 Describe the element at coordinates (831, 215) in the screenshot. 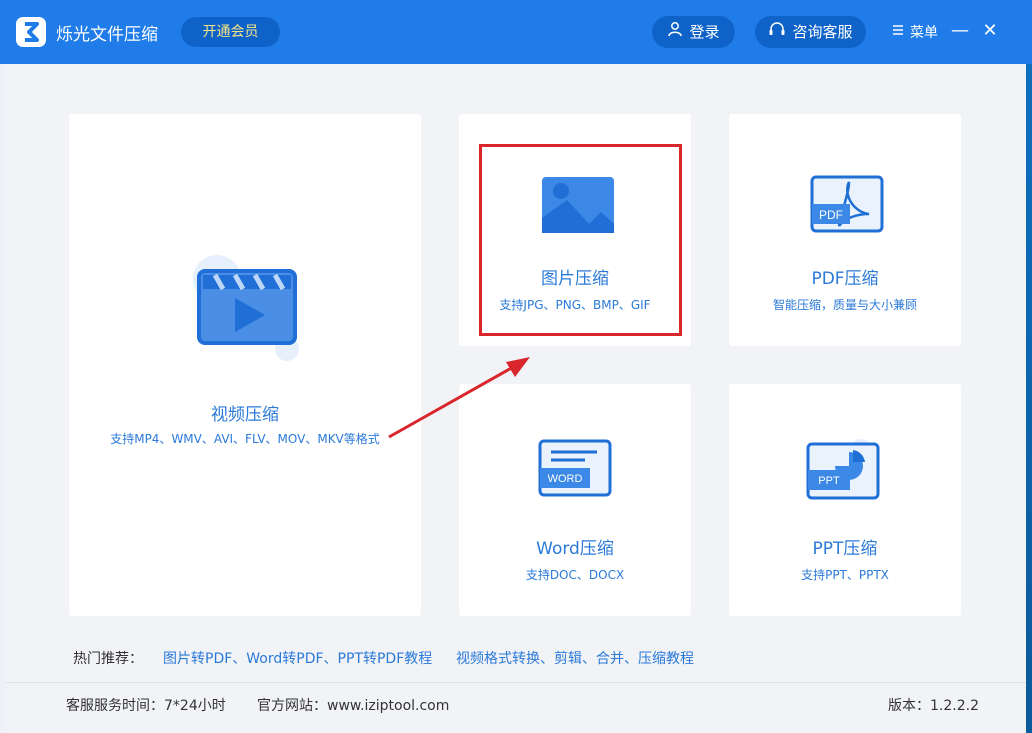

I see `pdf-icon-label: PDF` at that location.